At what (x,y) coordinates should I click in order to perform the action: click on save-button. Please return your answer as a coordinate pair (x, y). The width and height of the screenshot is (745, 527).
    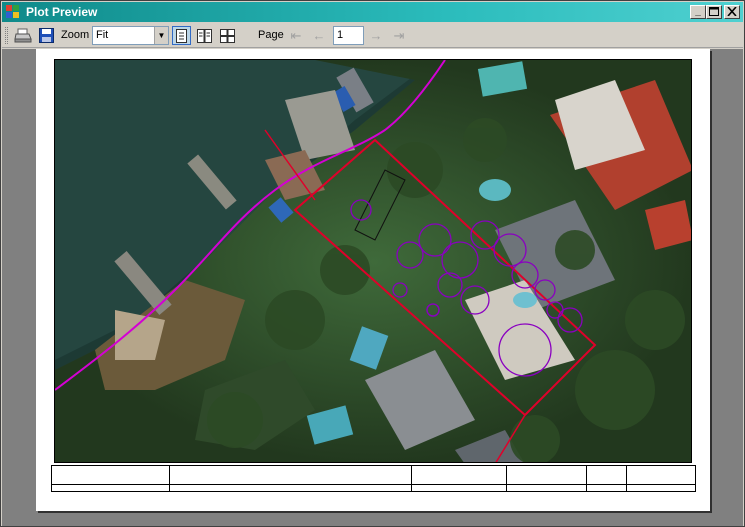
    Looking at the image, I should click on (46, 35).